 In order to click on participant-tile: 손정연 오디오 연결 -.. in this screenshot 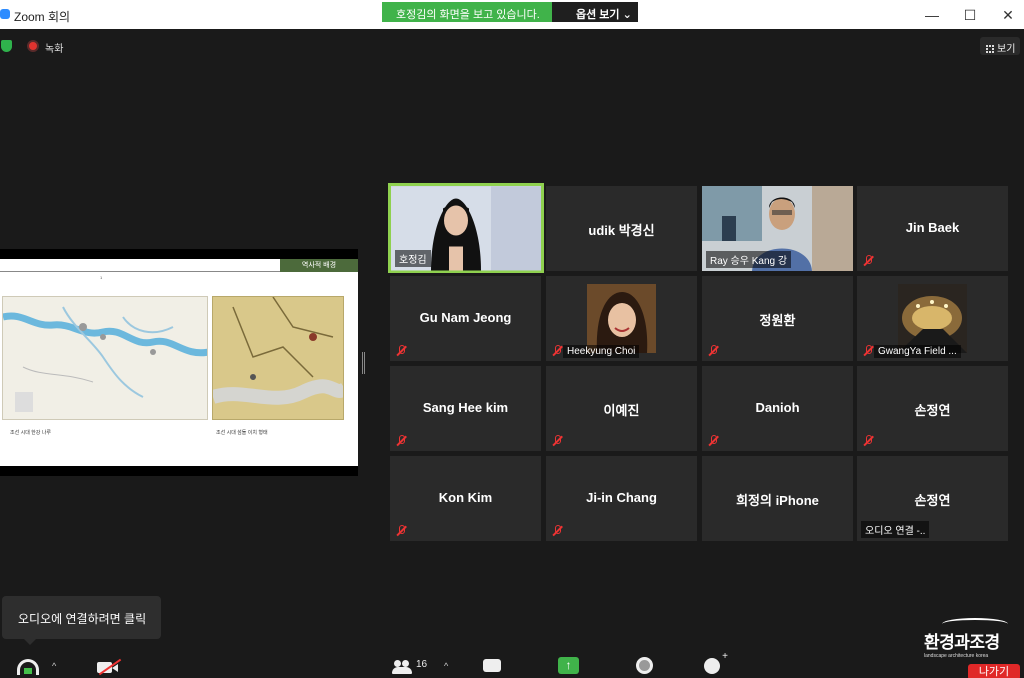, I will do `click(932, 498)`.